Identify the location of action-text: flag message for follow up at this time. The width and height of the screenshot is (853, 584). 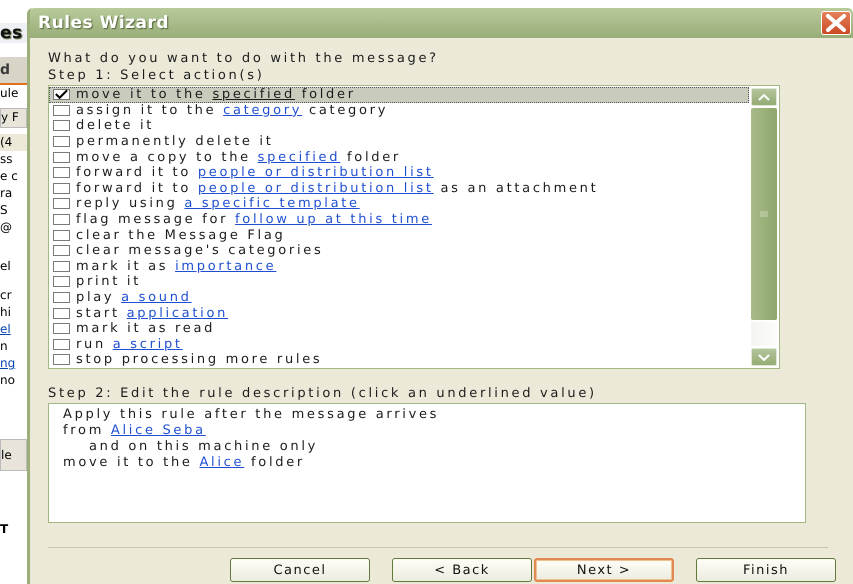
(254, 219).